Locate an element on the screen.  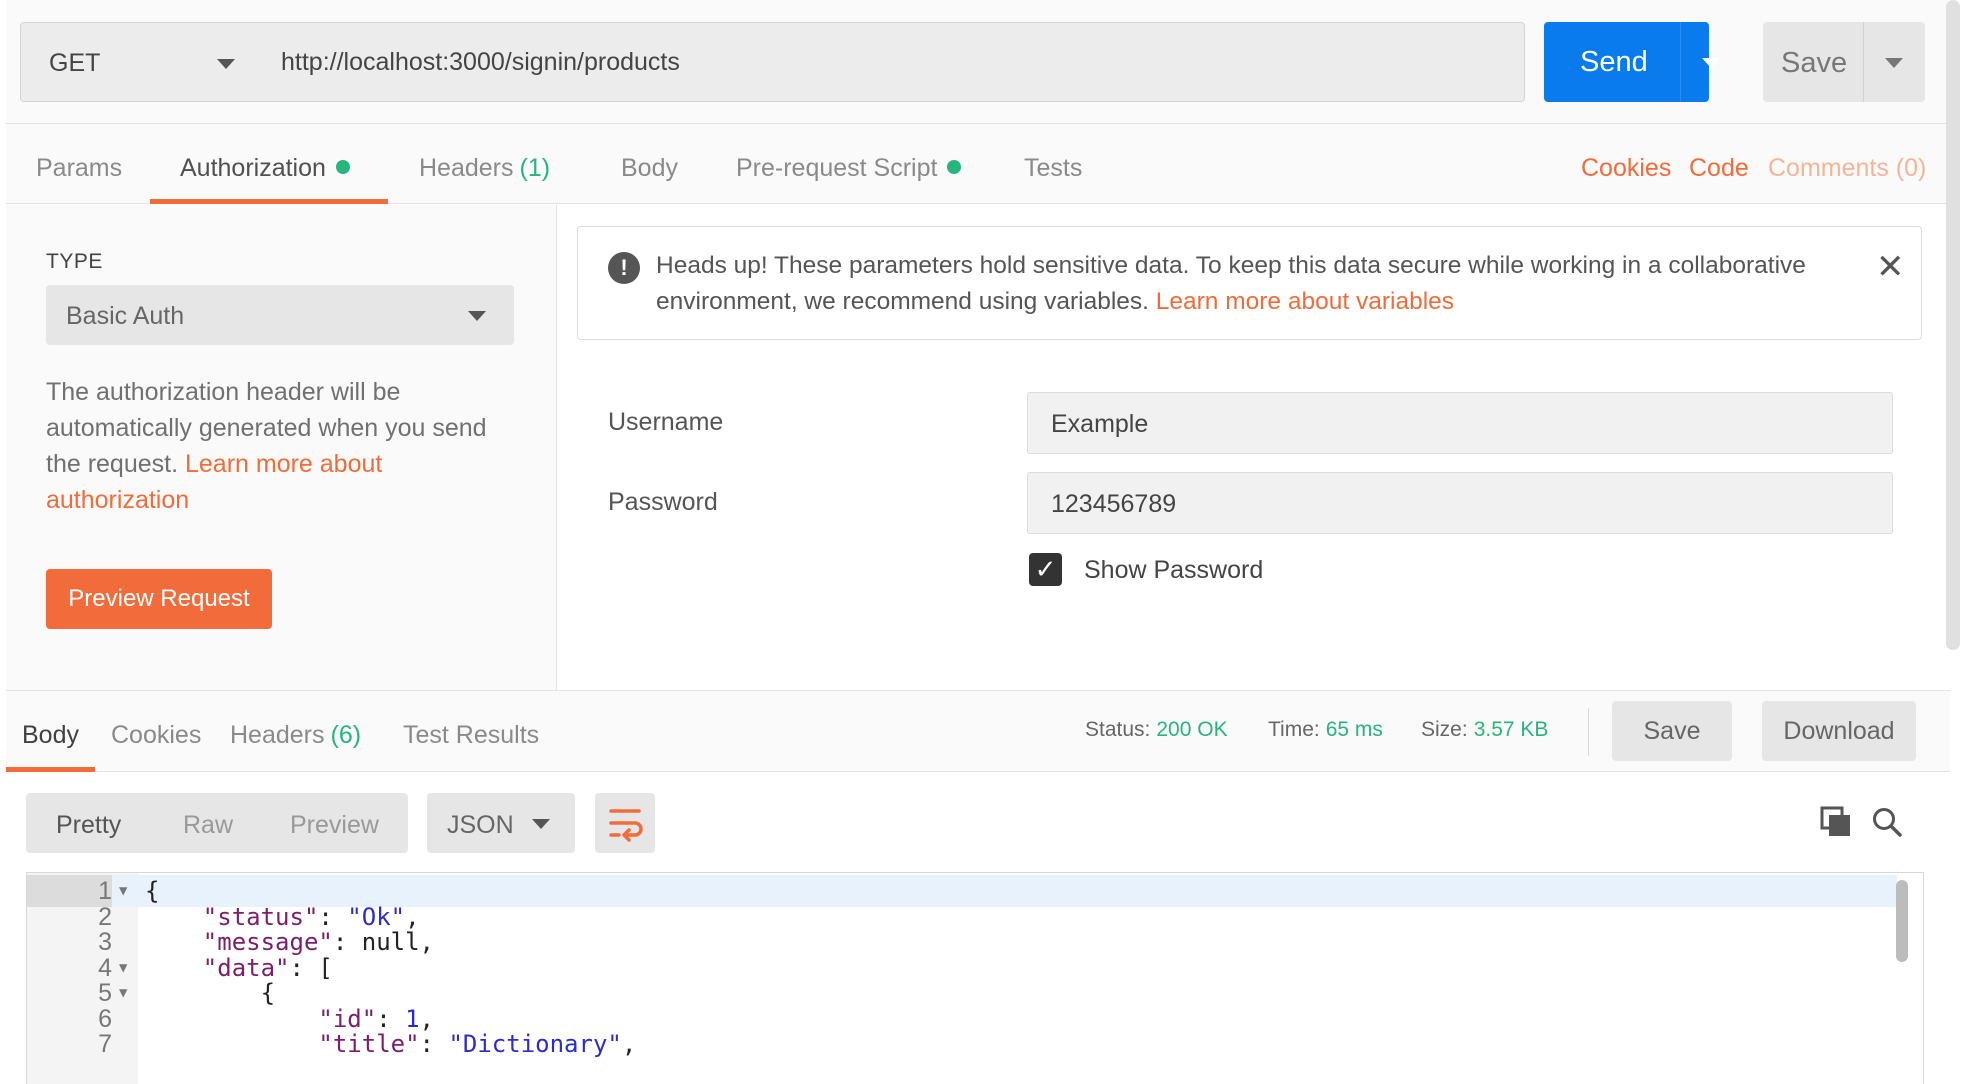
status-readout: Status: 200 OK is located at coordinates (1156, 730).